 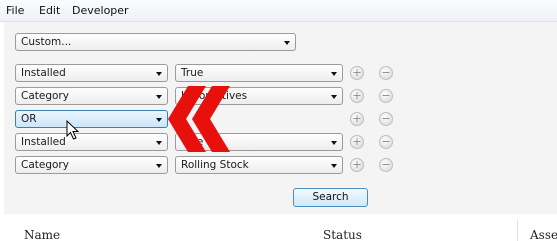 I want to click on double-chevron-left-icon, so click(x=199, y=119).